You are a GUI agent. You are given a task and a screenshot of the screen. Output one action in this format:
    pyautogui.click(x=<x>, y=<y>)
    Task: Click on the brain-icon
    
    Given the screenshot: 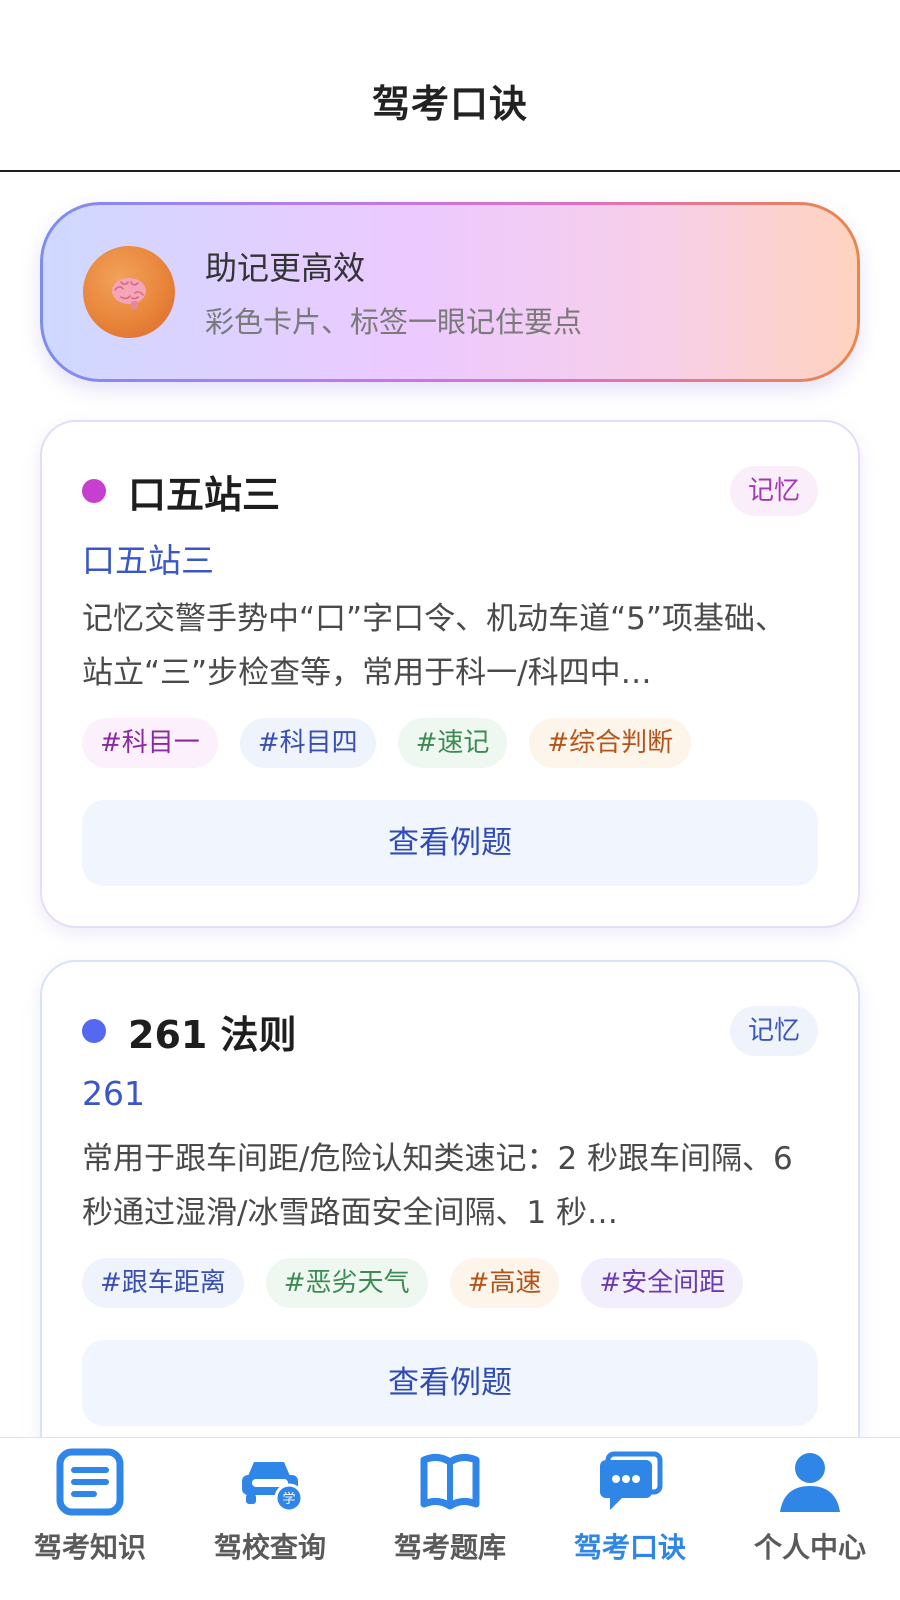 What is the action you would take?
    pyautogui.click(x=129, y=292)
    